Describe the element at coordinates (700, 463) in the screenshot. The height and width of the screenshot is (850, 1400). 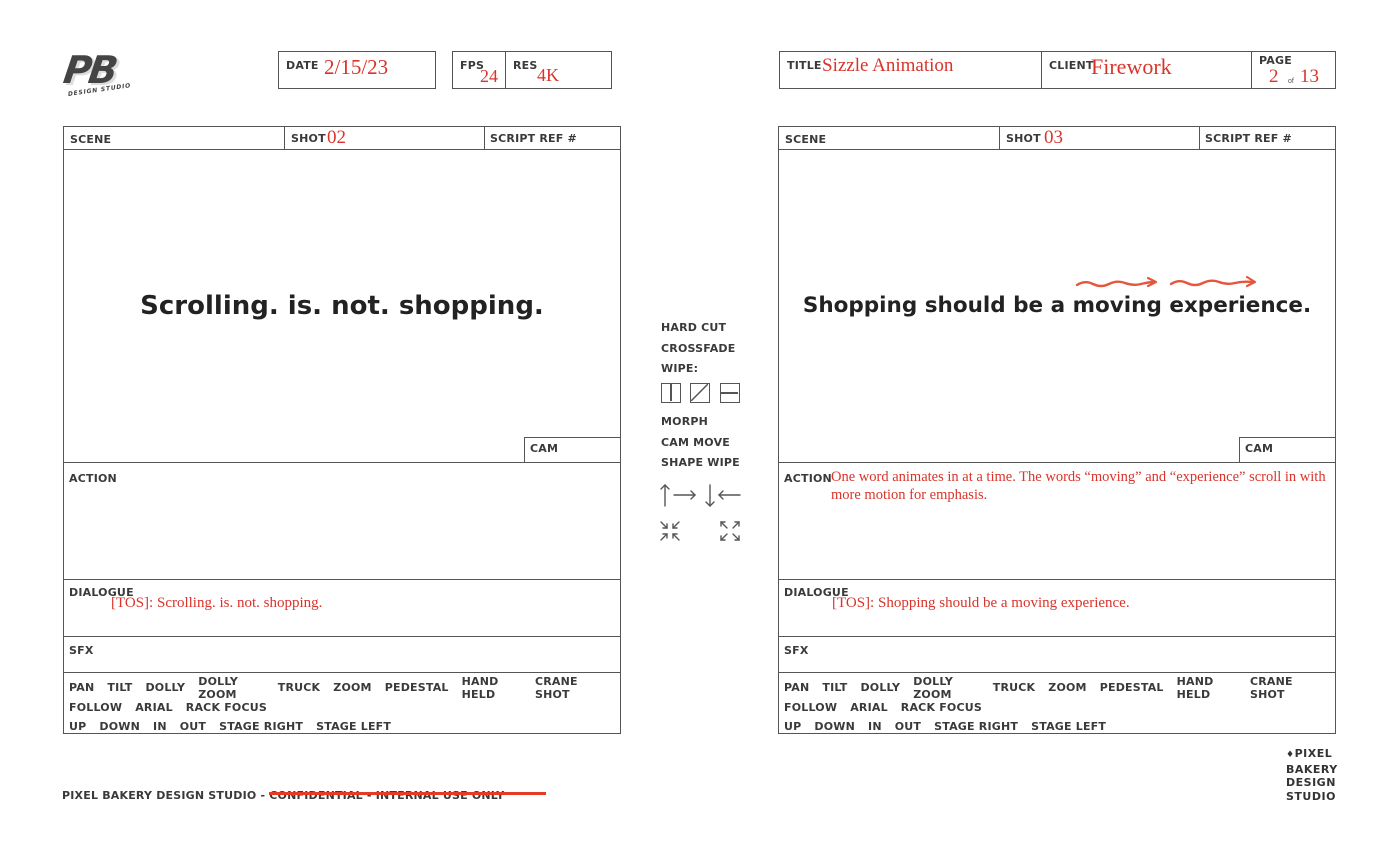
I see `transition-shape-wipe: SHAPE WIPE` at that location.